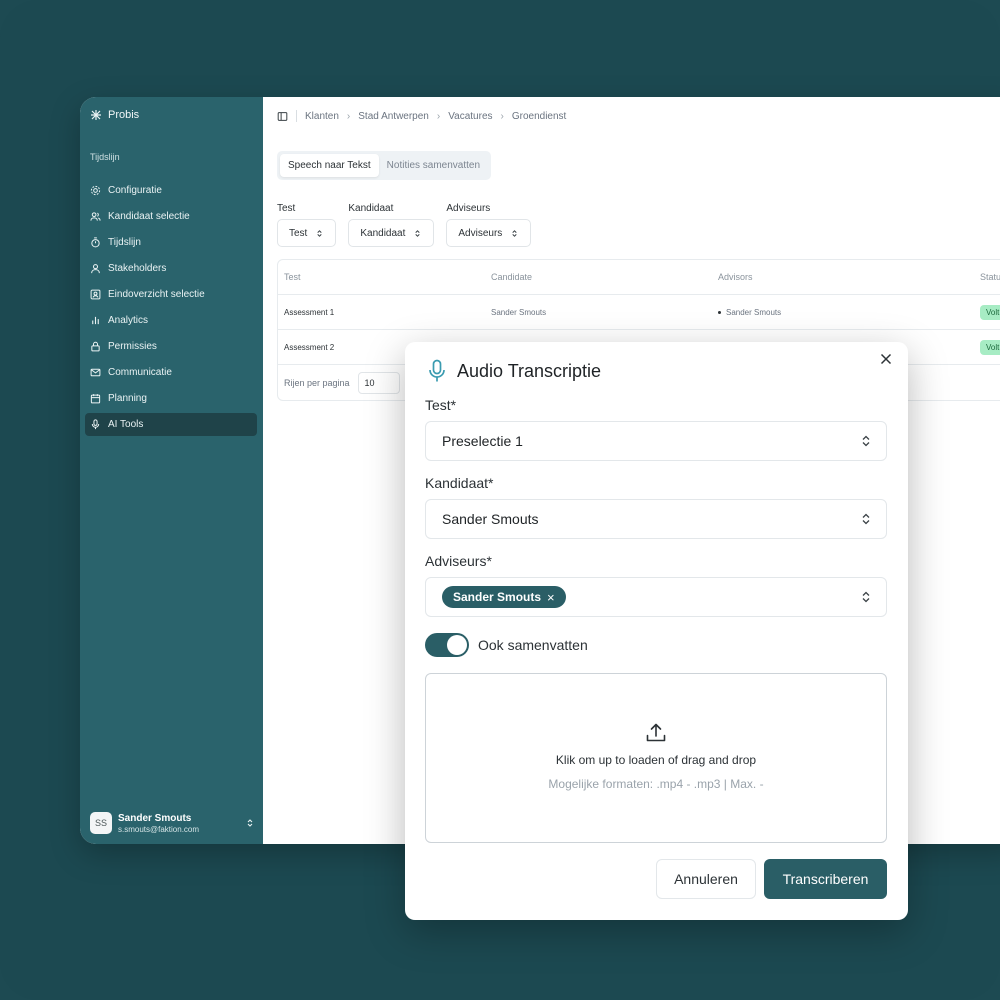  Describe the element at coordinates (95, 269) in the screenshot. I see `user-icon` at that location.